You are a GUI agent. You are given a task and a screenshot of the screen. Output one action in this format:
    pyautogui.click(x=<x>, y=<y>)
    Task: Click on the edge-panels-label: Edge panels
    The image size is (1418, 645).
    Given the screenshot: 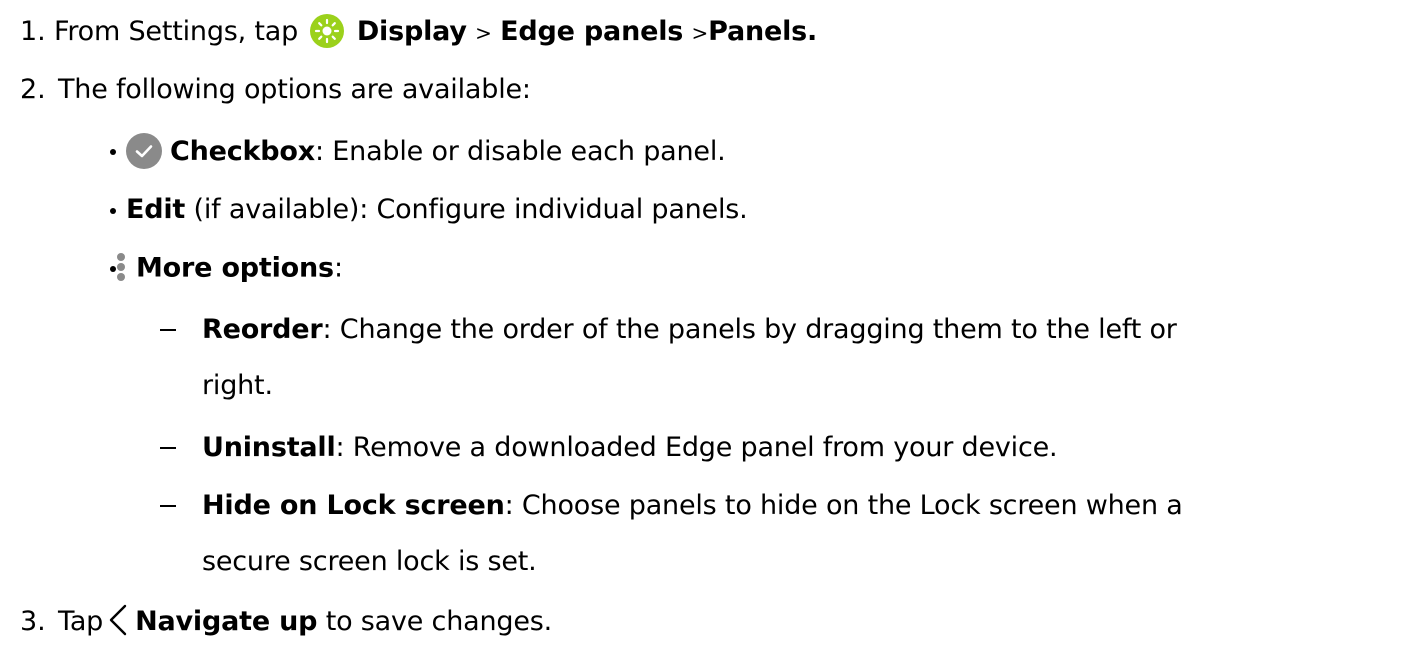 What is the action you would take?
    pyautogui.click(x=592, y=31)
    